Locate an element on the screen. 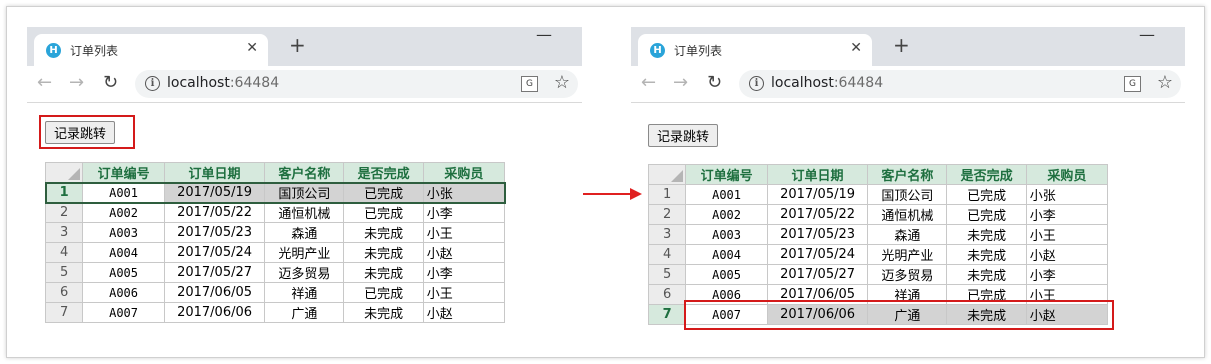  row-number: 3 is located at coordinates (667, 234).